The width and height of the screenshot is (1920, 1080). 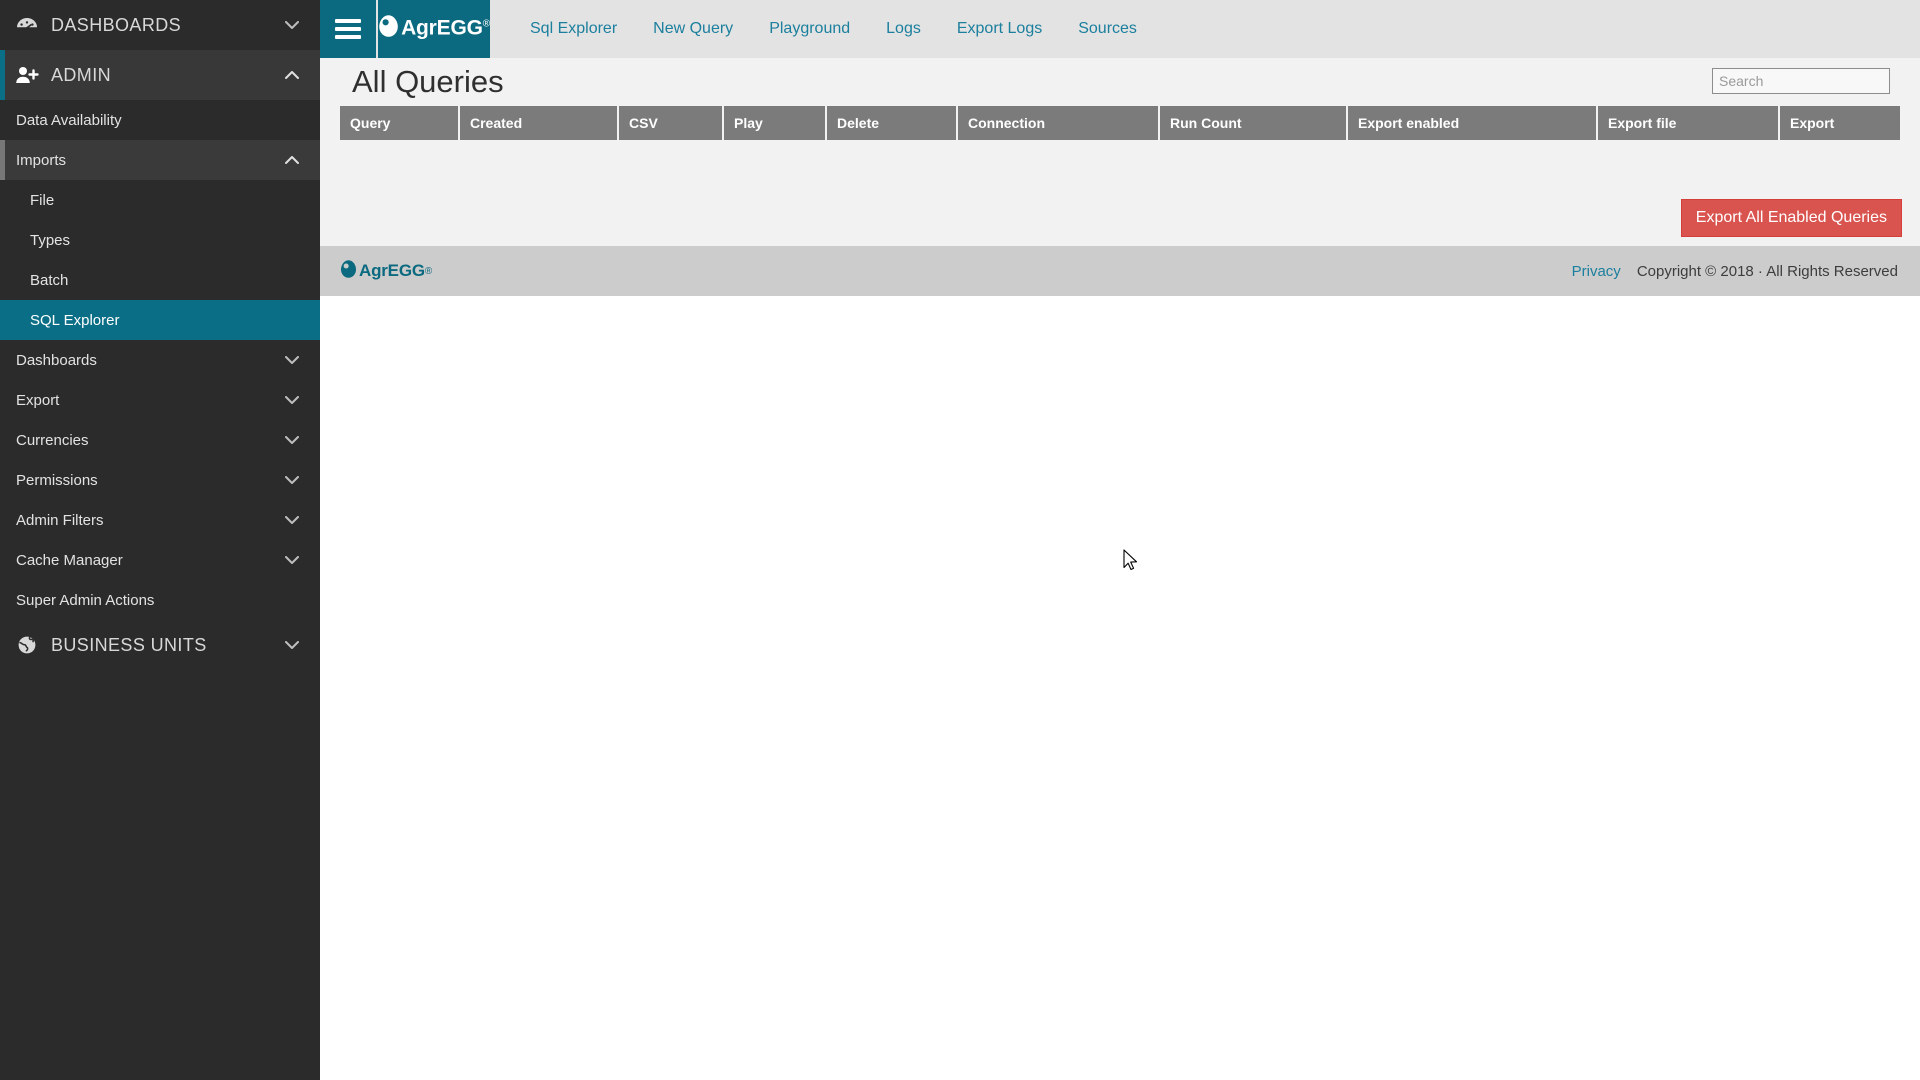 I want to click on footer-brand-name: AgrEGG, so click(x=392, y=270).